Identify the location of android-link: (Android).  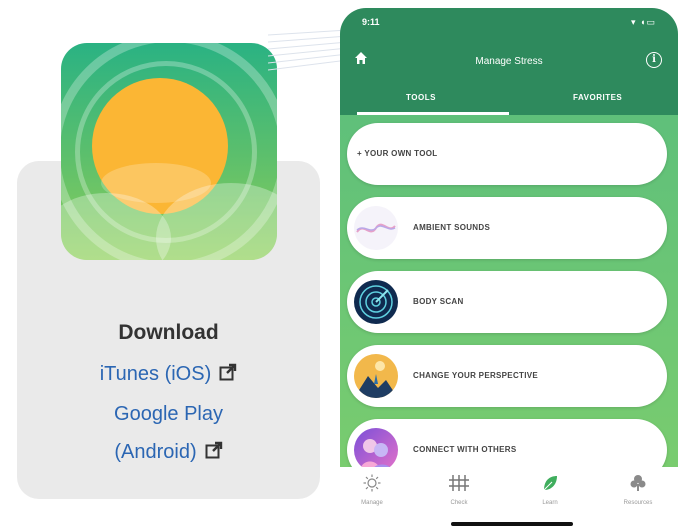
(168, 452).